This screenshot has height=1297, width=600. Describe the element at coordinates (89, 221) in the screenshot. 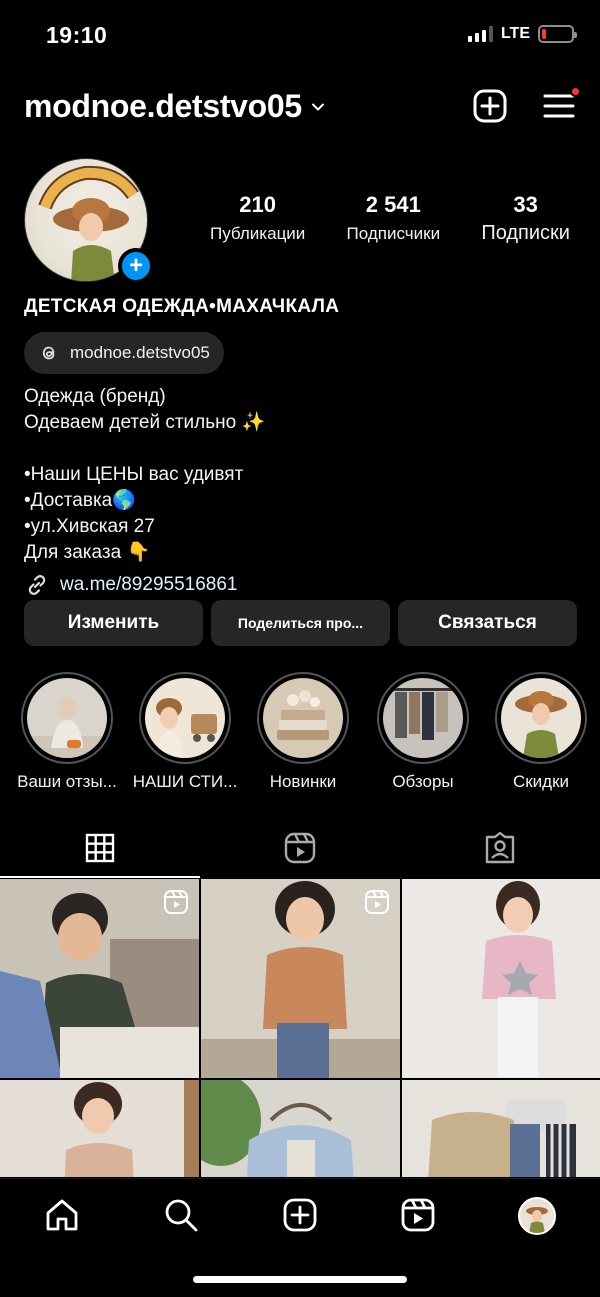

I see `profile-avatar: +` at that location.